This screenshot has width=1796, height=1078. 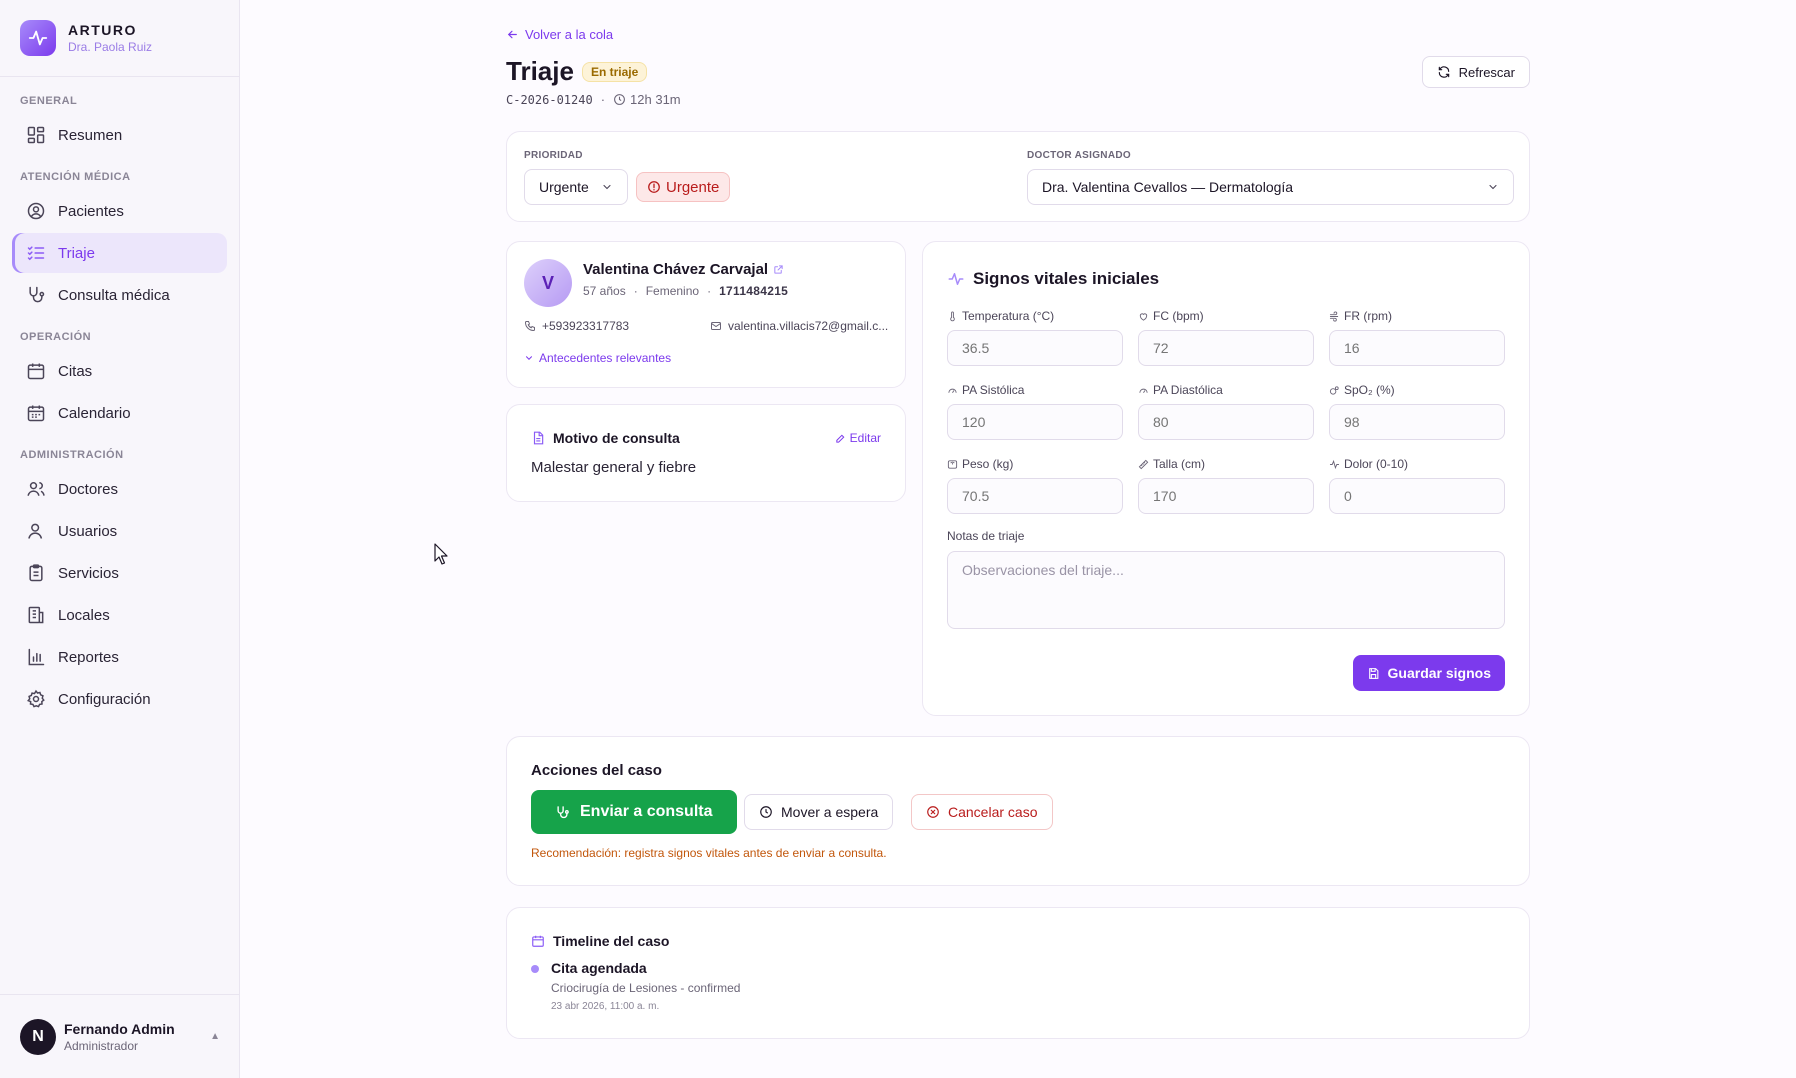 I want to click on motivo-title: Motivo de consulta, so click(x=616, y=438).